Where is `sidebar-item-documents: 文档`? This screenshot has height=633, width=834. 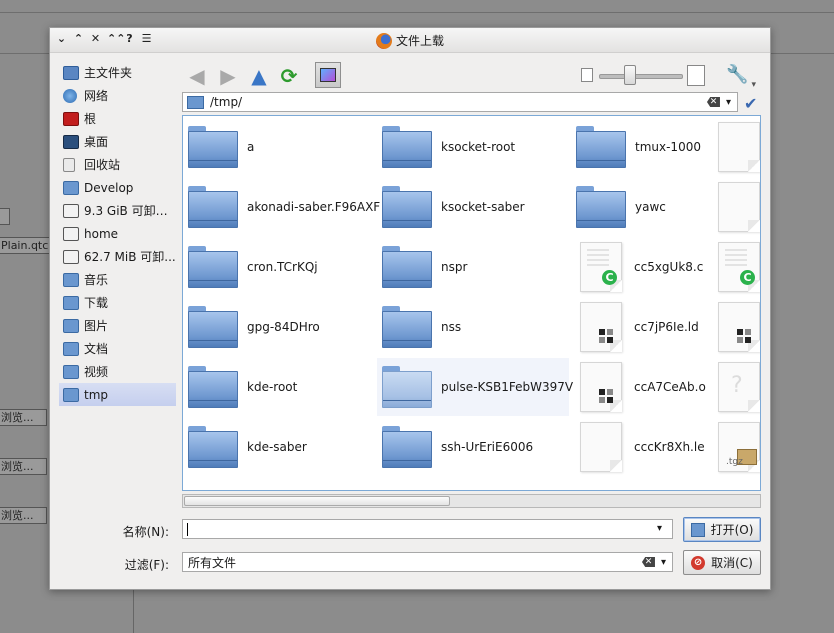
sidebar-item-documents: 文档 is located at coordinates (117, 348).